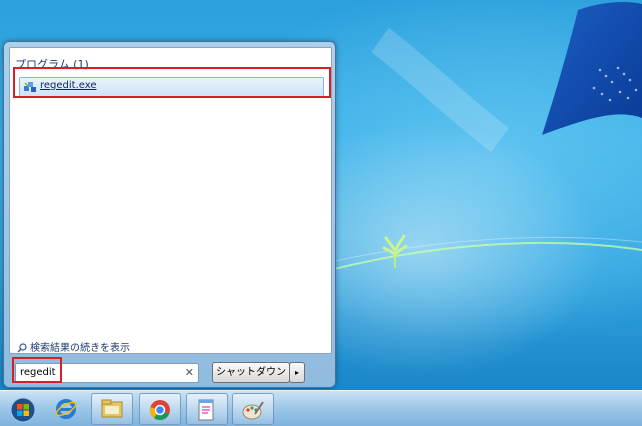  I want to click on paint-icon, so click(253, 410).